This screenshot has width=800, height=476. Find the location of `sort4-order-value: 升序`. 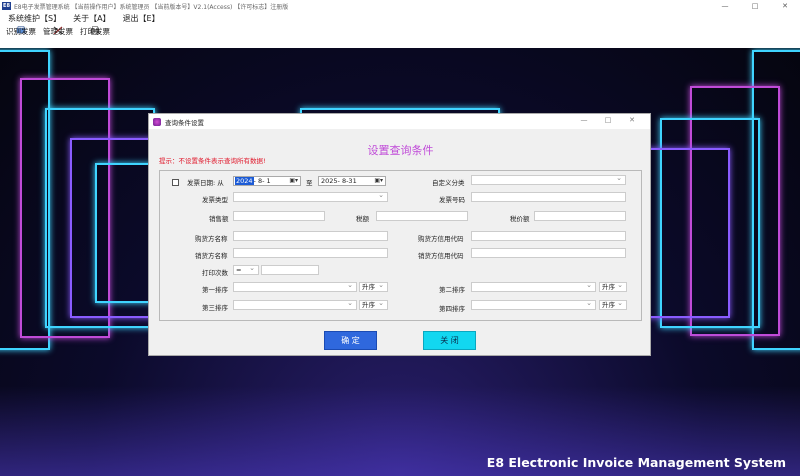

sort4-order-value: 升序 is located at coordinates (608, 305).